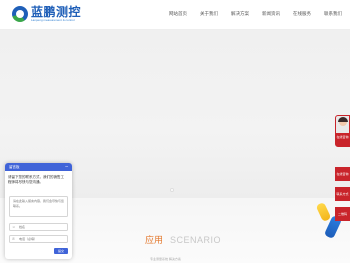 The width and height of the screenshot is (350, 263). I want to click on consult-avatar-widget: 在线咨询, so click(342, 131).